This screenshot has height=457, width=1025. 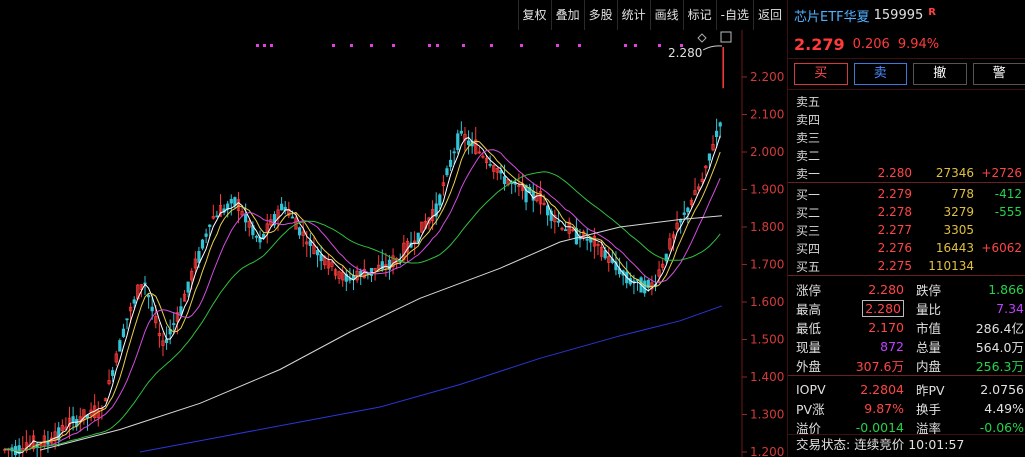 I want to click on stat-key: 涨停, so click(x=809, y=290).